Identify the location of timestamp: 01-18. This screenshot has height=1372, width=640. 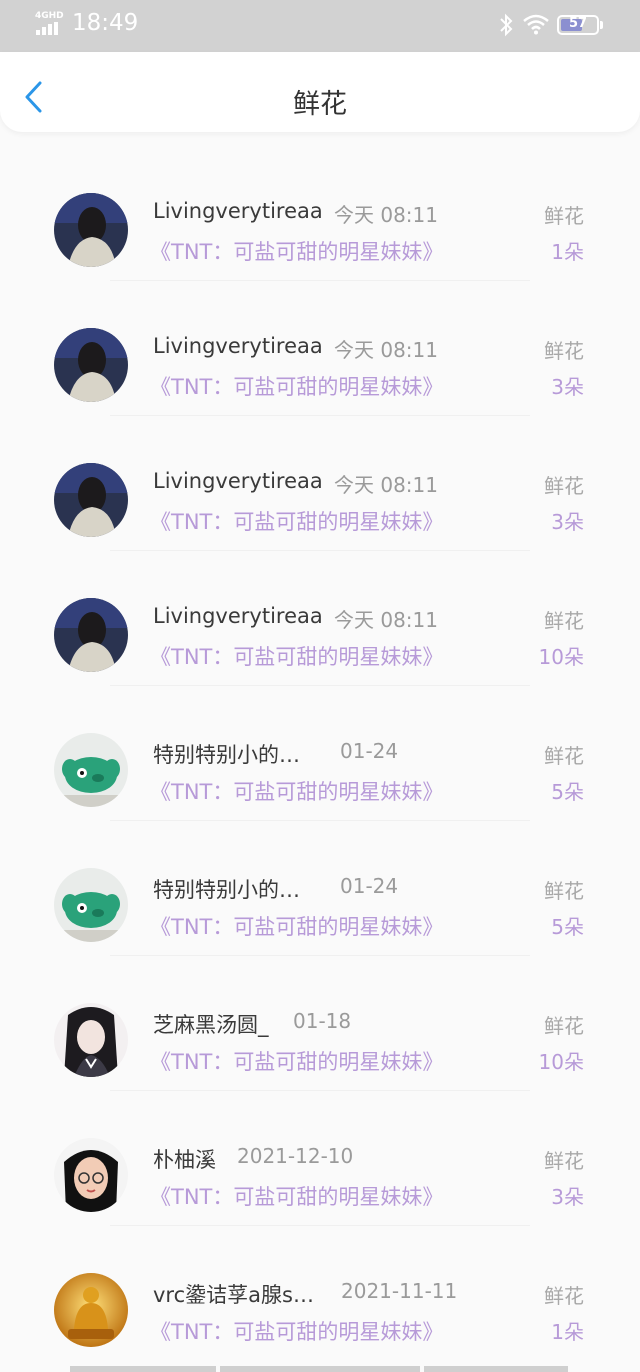
(322, 1021).